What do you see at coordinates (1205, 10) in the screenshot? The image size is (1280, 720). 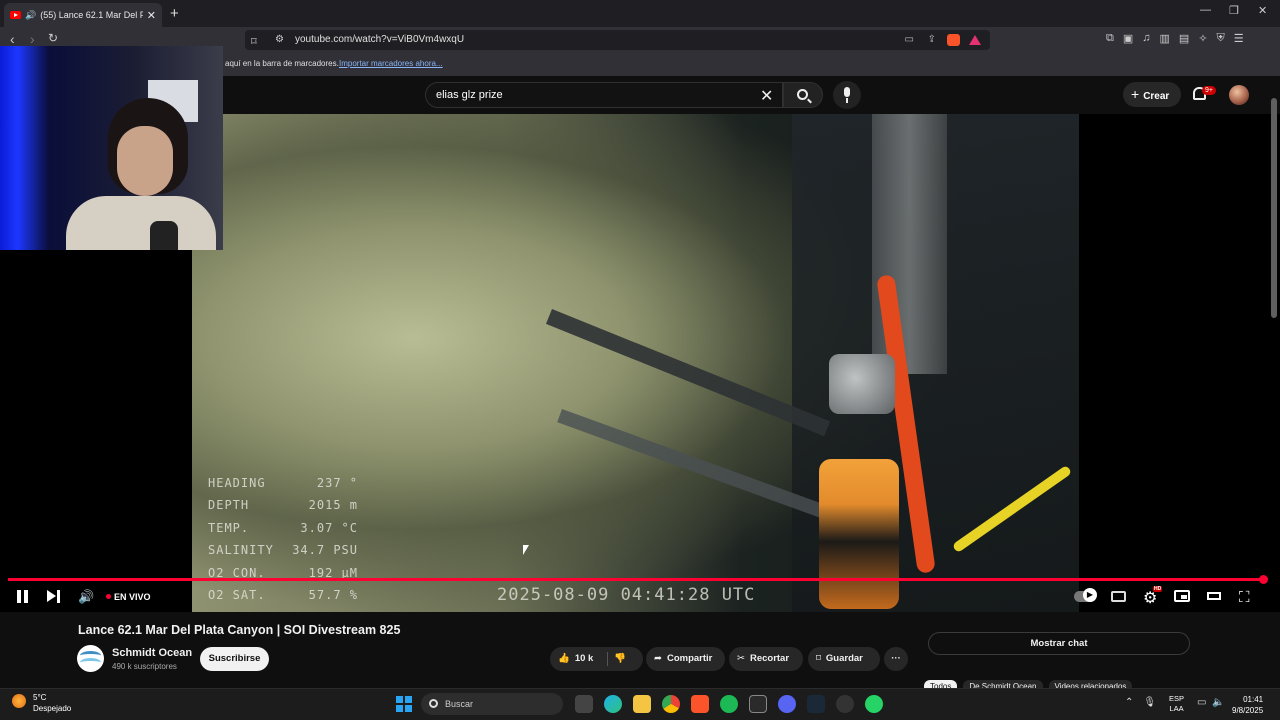 I see `minimize-button: —` at bounding box center [1205, 10].